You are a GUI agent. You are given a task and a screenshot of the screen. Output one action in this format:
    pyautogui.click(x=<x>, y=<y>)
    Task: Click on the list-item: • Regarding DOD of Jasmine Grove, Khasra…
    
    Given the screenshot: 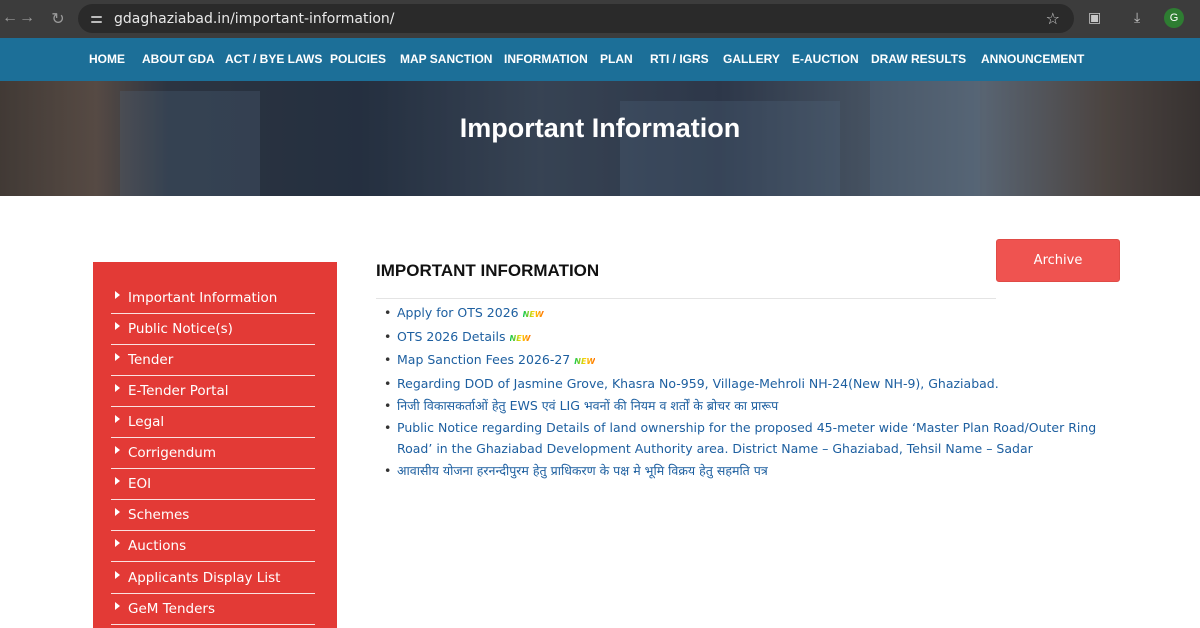 What is the action you would take?
    pyautogui.click(x=754, y=384)
    